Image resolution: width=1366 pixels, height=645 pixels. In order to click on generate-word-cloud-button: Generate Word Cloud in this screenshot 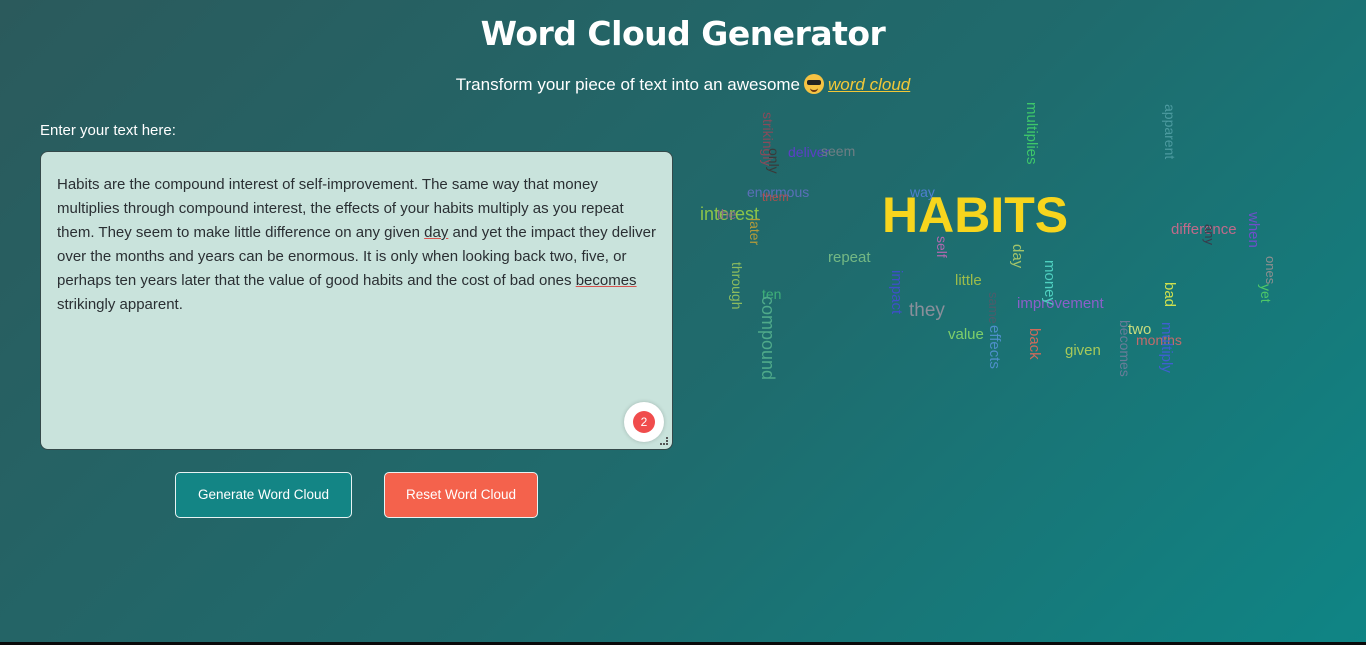, I will do `click(263, 495)`.